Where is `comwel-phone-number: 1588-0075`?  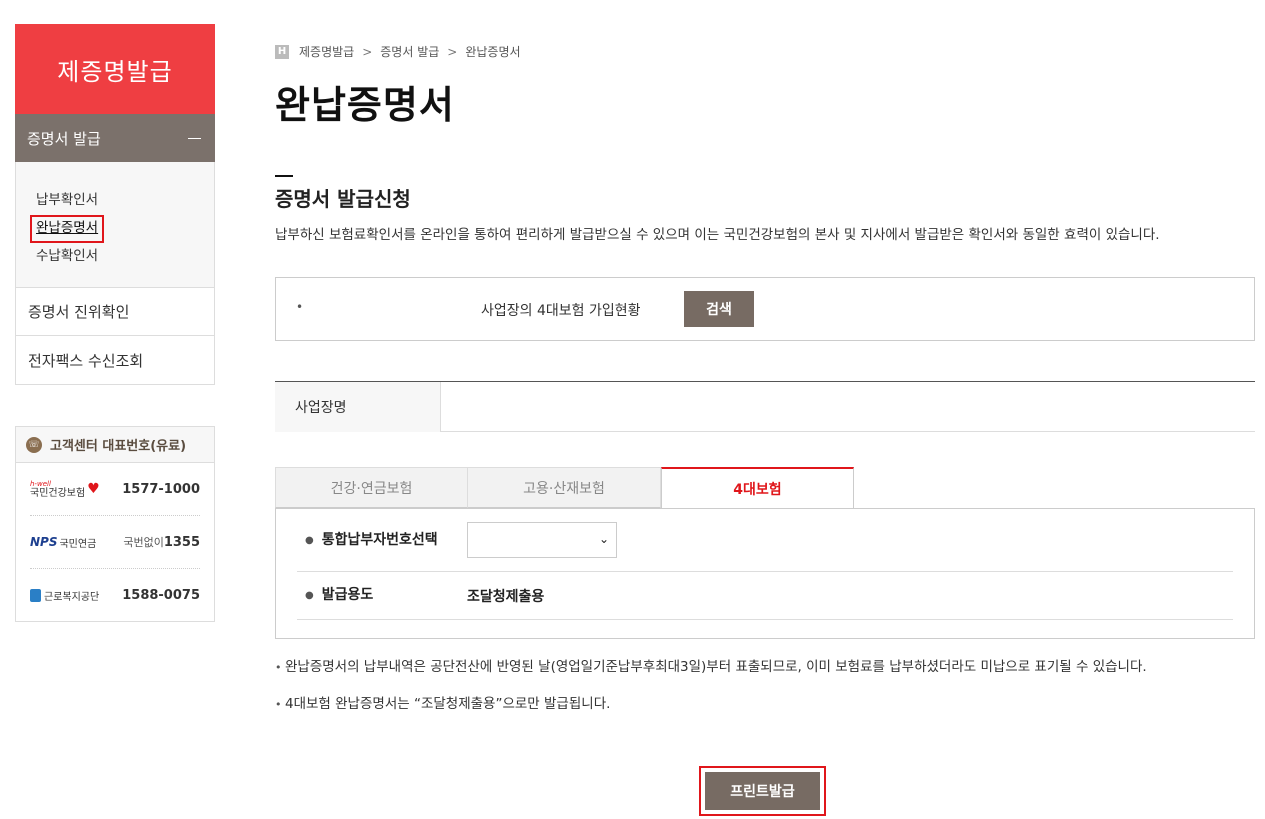 comwel-phone-number: 1588-0075 is located at coordinates (161, 595).